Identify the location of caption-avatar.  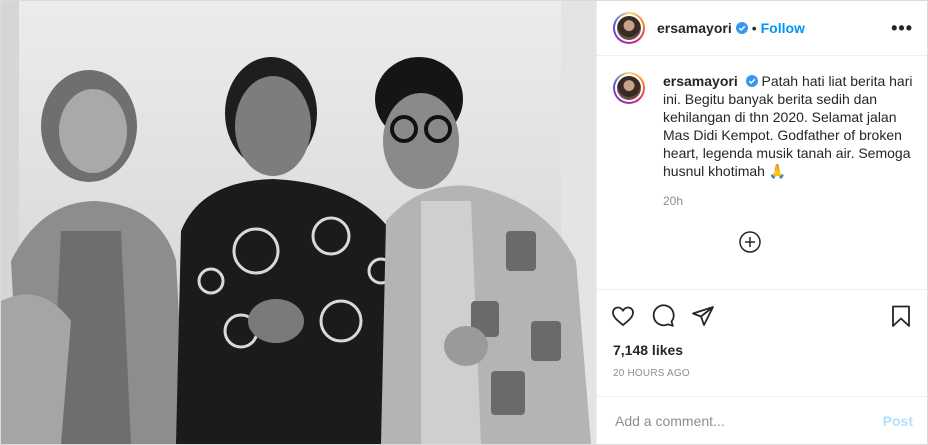
(629, 88).